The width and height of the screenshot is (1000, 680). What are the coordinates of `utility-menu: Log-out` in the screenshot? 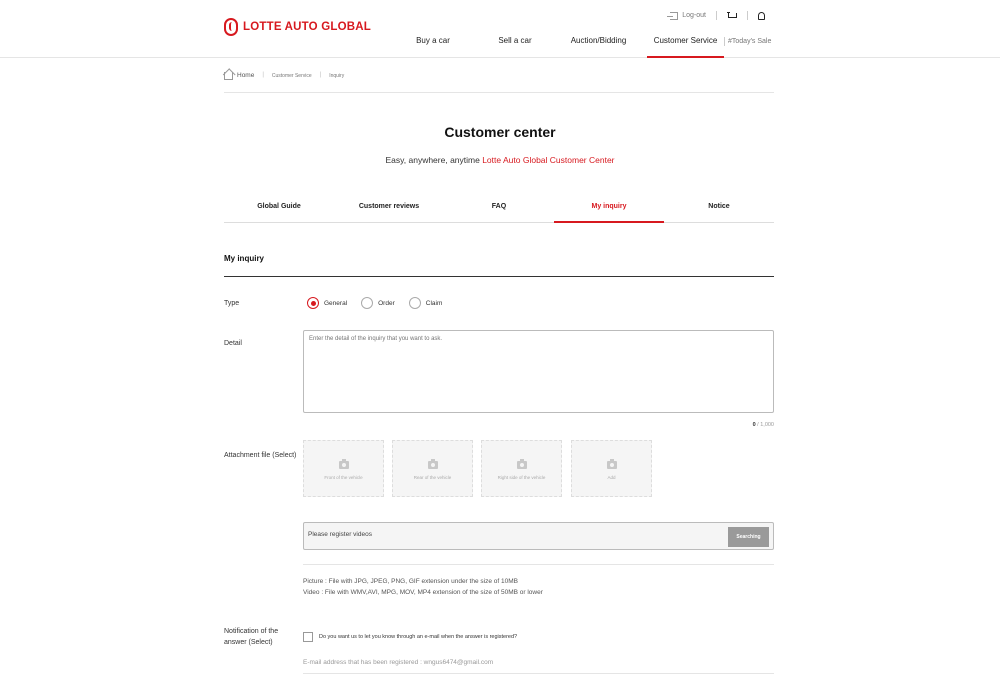 It's located at (716, 15).